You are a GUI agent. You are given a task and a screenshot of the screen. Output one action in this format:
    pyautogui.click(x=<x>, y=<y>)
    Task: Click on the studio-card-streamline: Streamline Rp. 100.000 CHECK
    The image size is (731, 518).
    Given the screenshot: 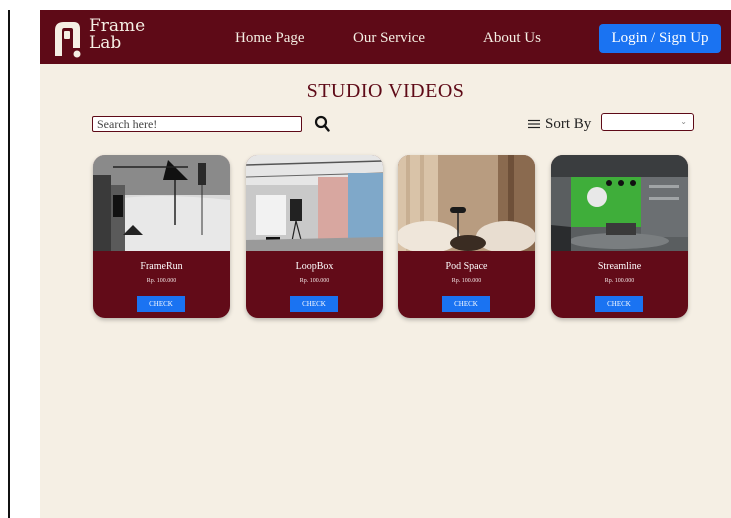 What is the action you would take?
    pyautogui.click(x=619, y=236)
    